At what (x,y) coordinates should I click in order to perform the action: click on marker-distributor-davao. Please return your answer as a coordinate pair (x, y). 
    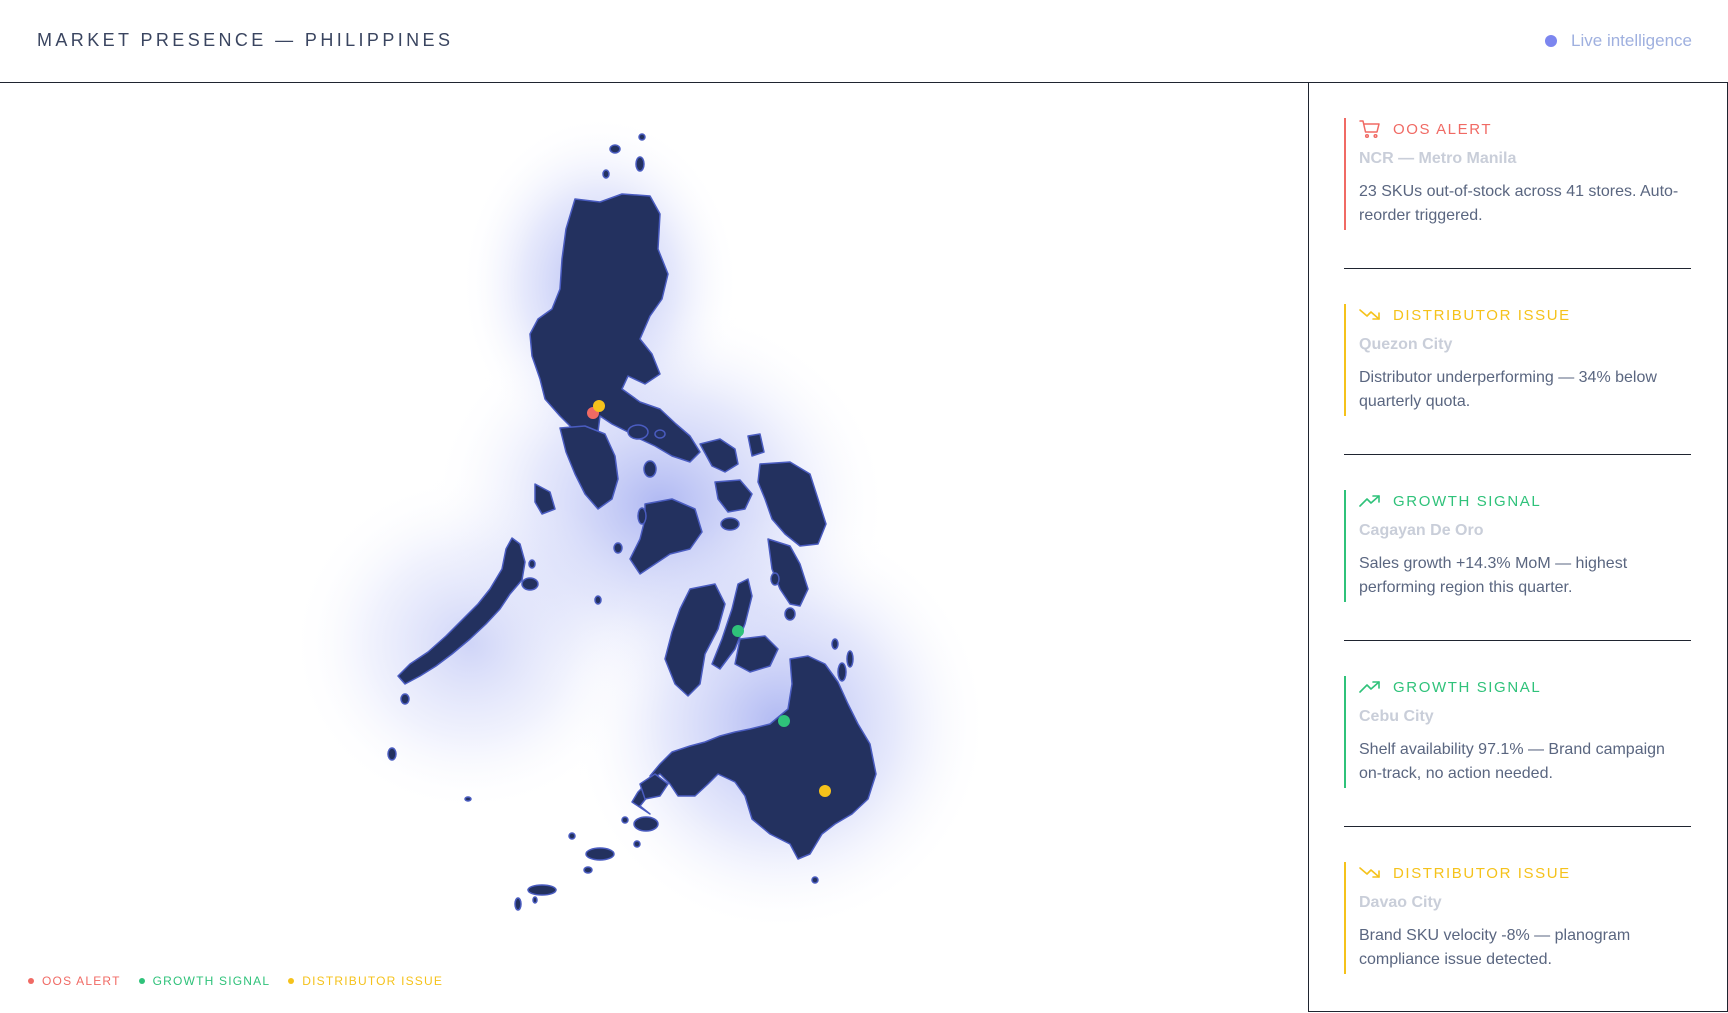
    Looking at the image, I should click on (825, 791).